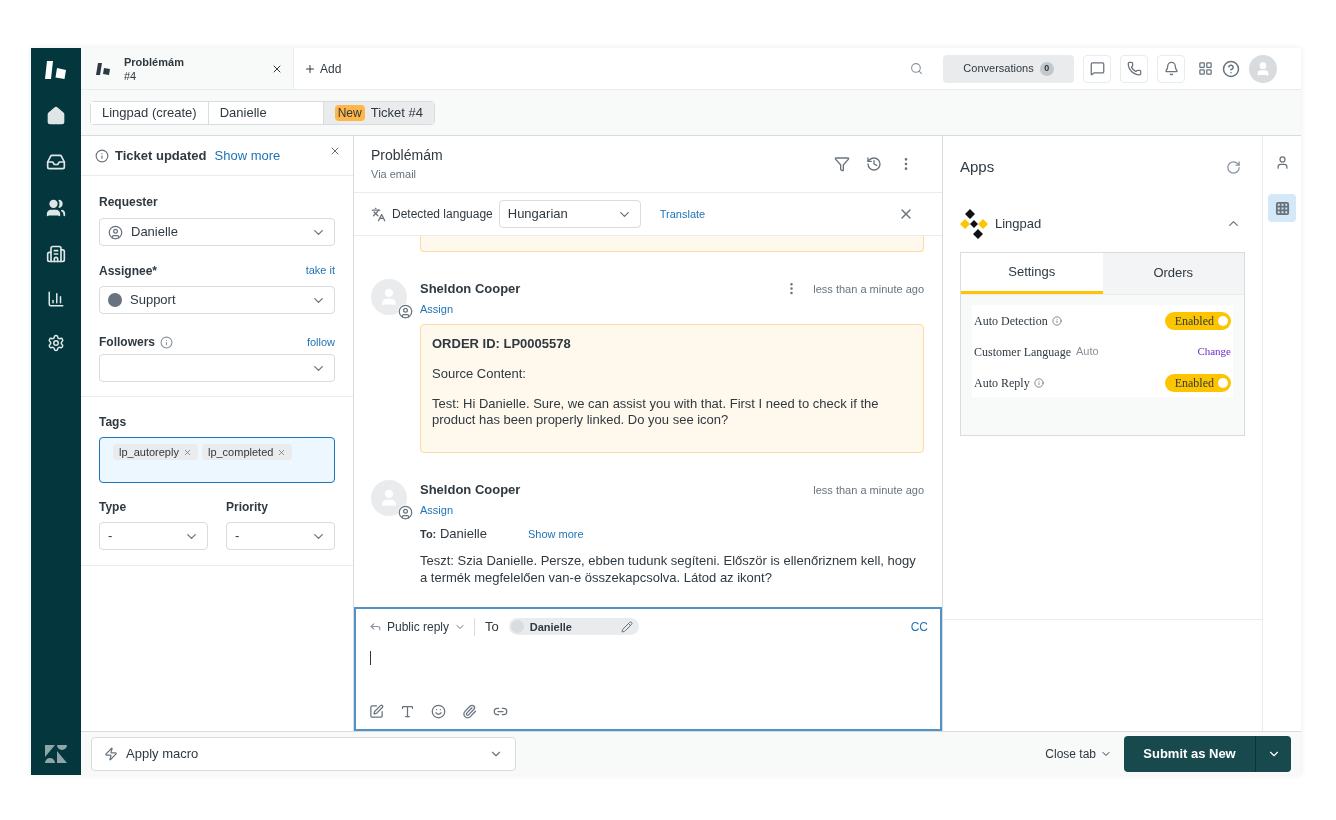 This screenshot has width=1336, height=820. I want to click on assignee-select: Support, so click(217, 300).